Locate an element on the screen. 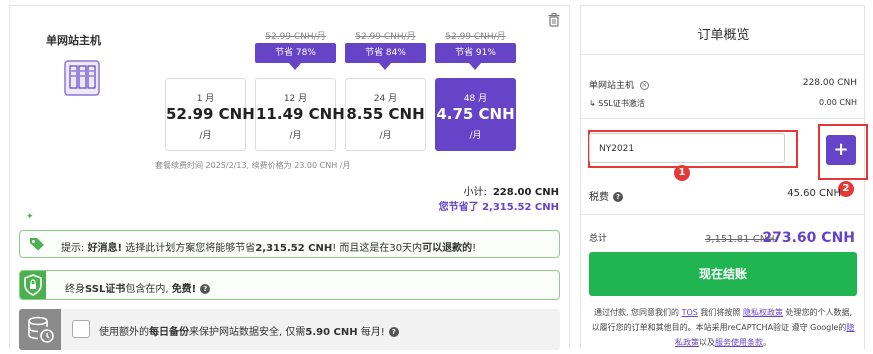 Image resolution: width=873 pixels, height=354 pixels. sparkle-icon: ✦ is located at coordinates (31, 217).